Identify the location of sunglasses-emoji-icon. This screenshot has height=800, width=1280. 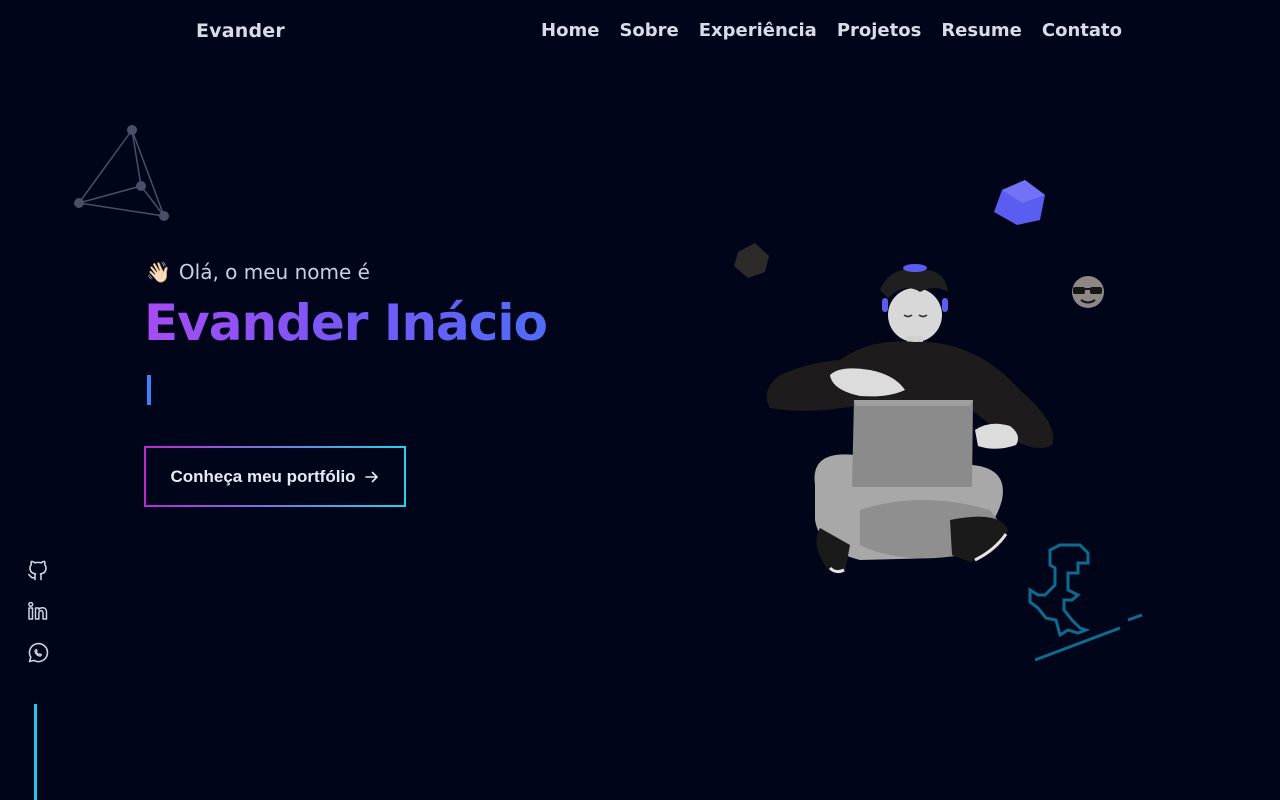
(1088, 292).